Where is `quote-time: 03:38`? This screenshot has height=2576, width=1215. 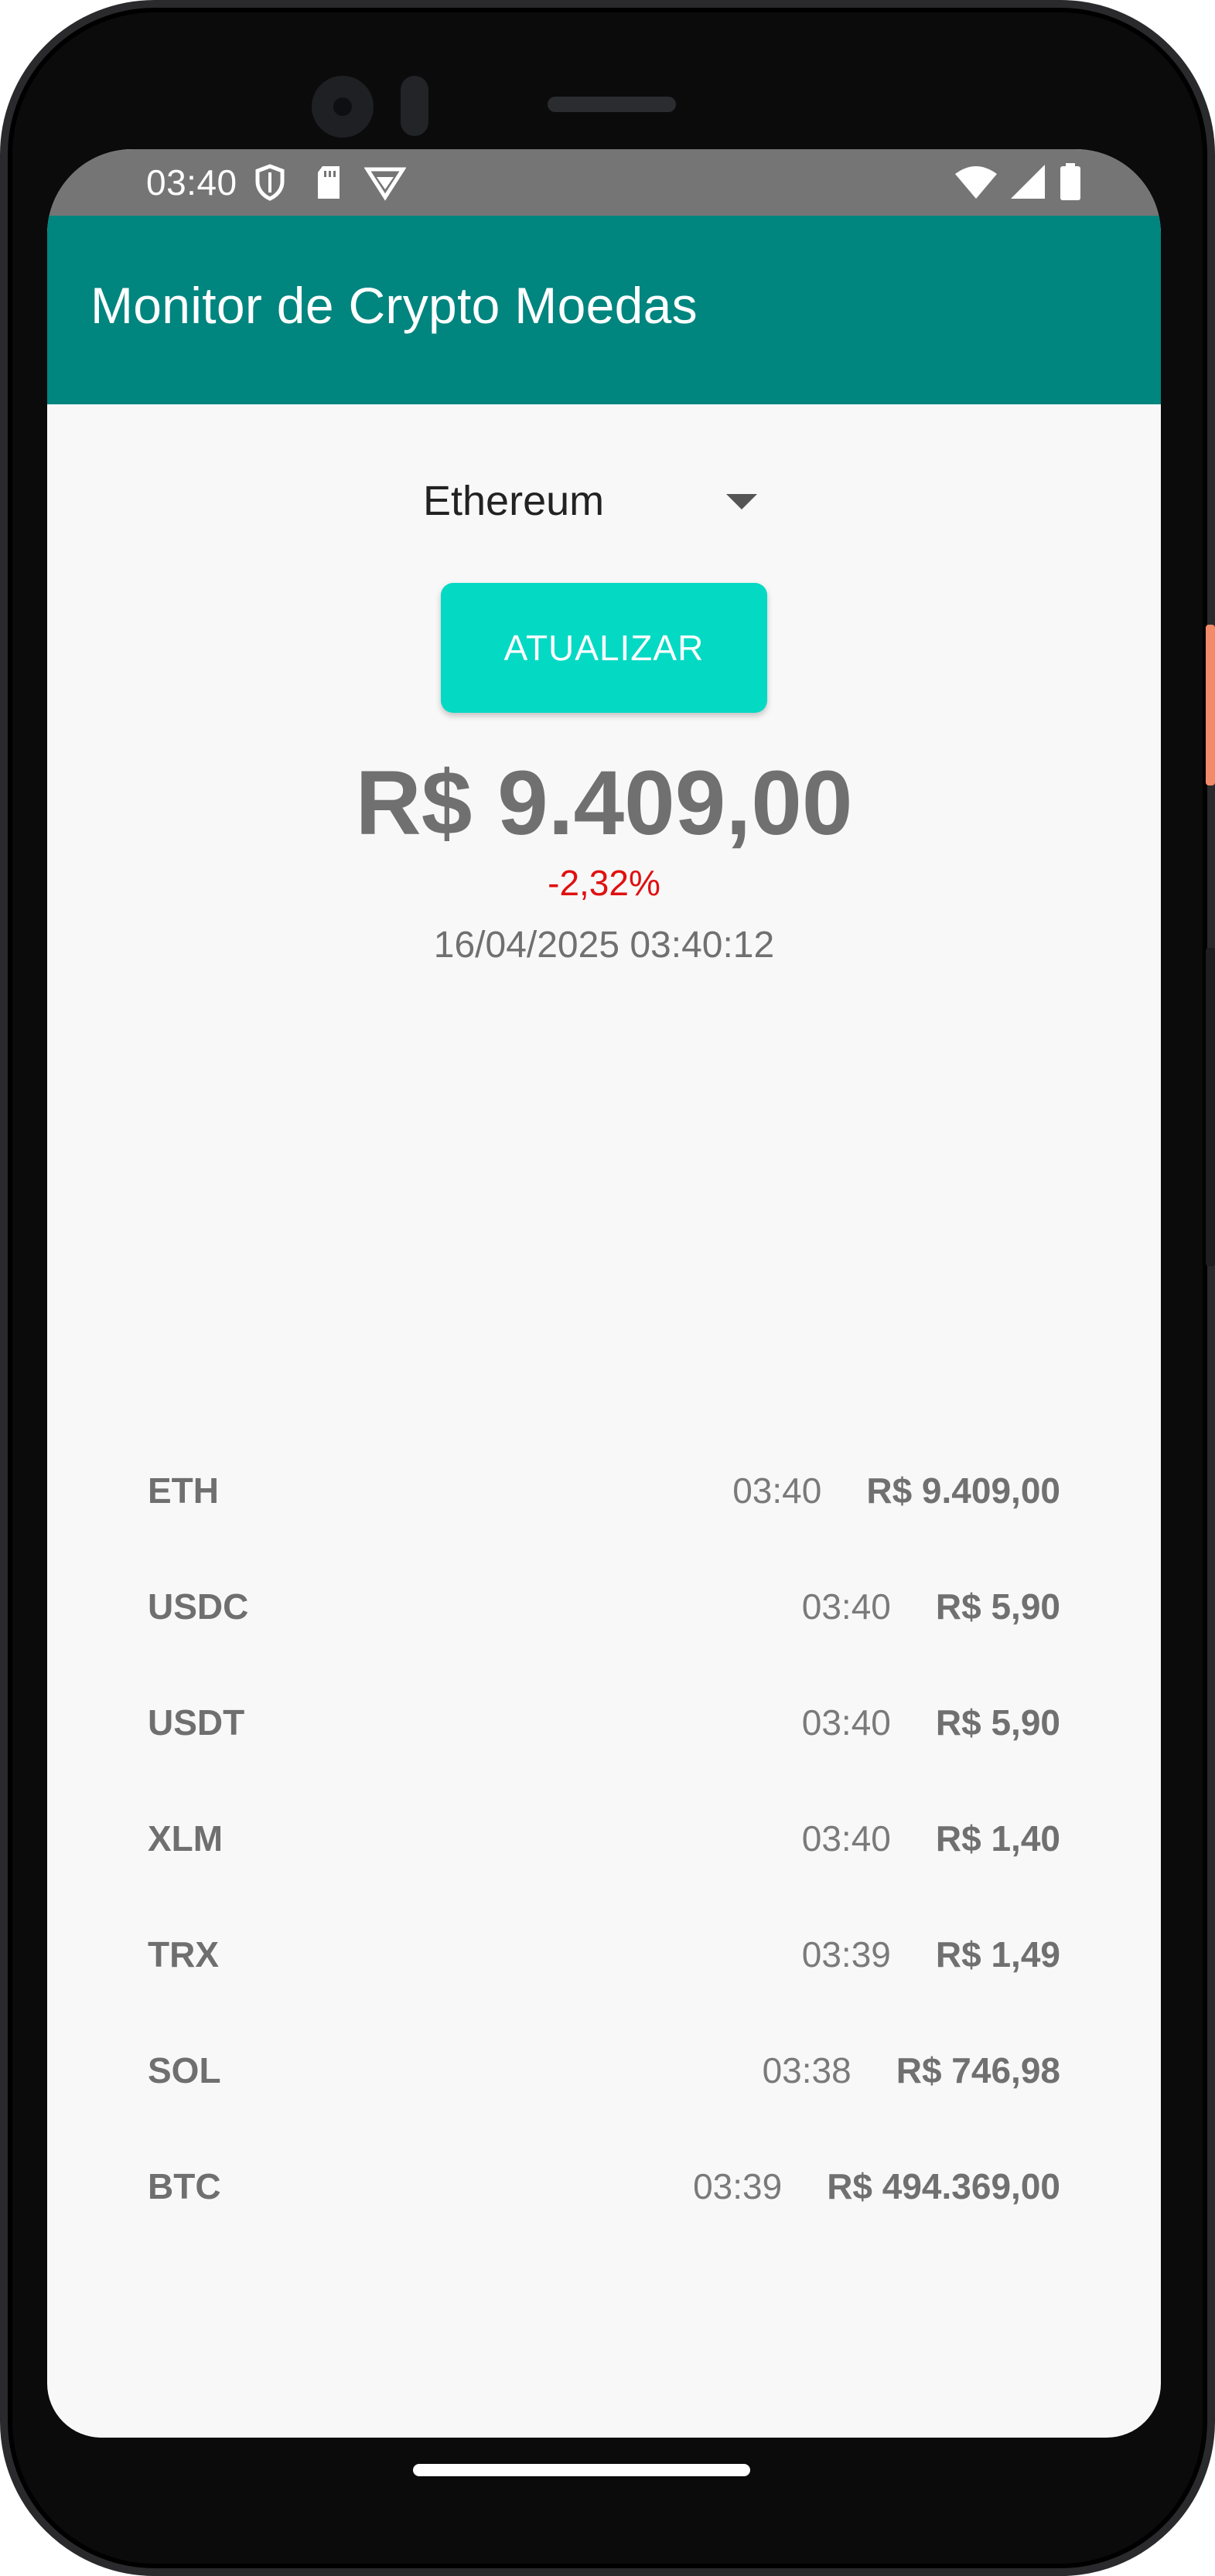 quote-time: 03:38 is located at coordinates (807, 2070).